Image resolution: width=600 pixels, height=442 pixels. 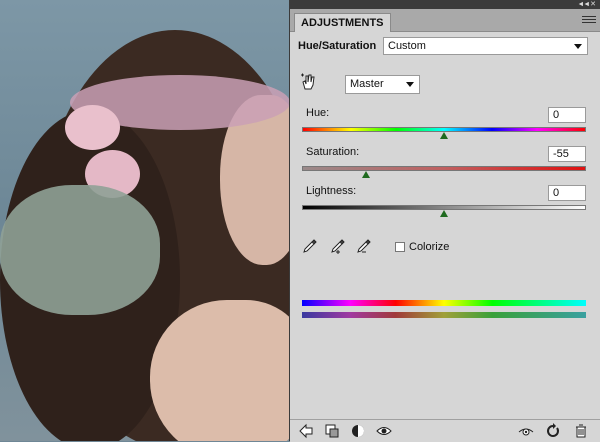 I want to click on leaves-shape, so click(x=80, y=250).